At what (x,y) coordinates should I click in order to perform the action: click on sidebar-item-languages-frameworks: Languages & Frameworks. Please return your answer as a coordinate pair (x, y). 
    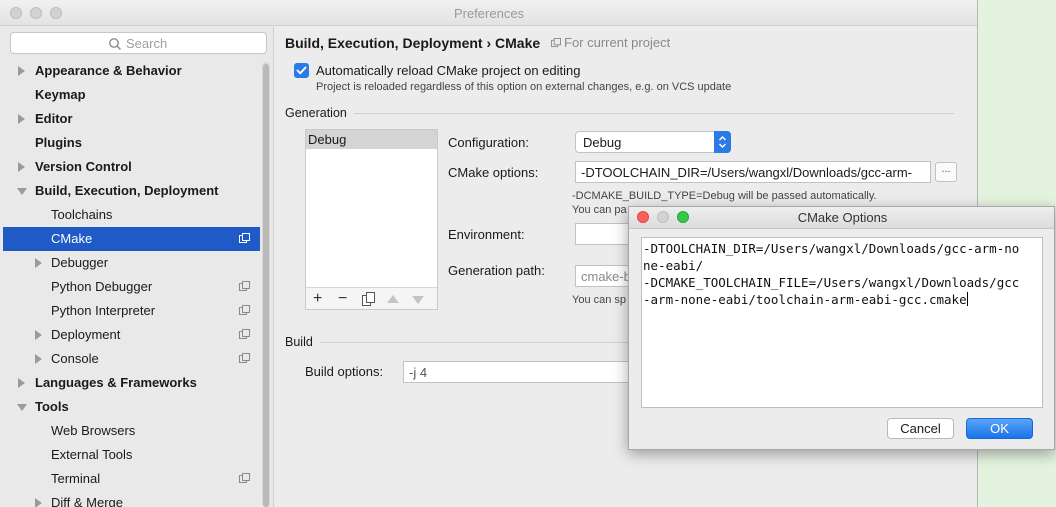
    Looking at the image, I should click on (131, 383).